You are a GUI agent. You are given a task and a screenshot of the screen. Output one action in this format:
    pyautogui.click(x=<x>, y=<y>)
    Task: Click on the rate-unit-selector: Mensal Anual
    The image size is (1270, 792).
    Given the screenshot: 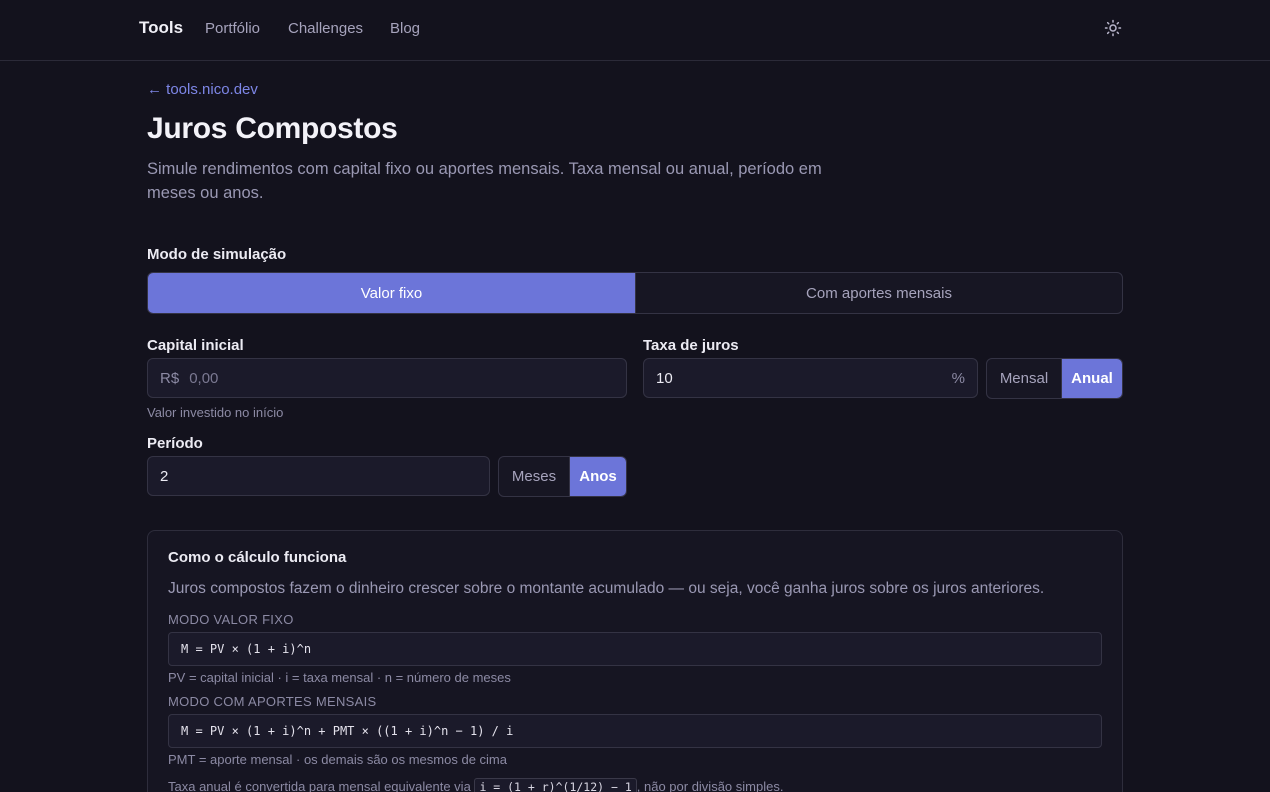 What is the action you would take?
    pyautogui.click(x=1054, y=378)
    